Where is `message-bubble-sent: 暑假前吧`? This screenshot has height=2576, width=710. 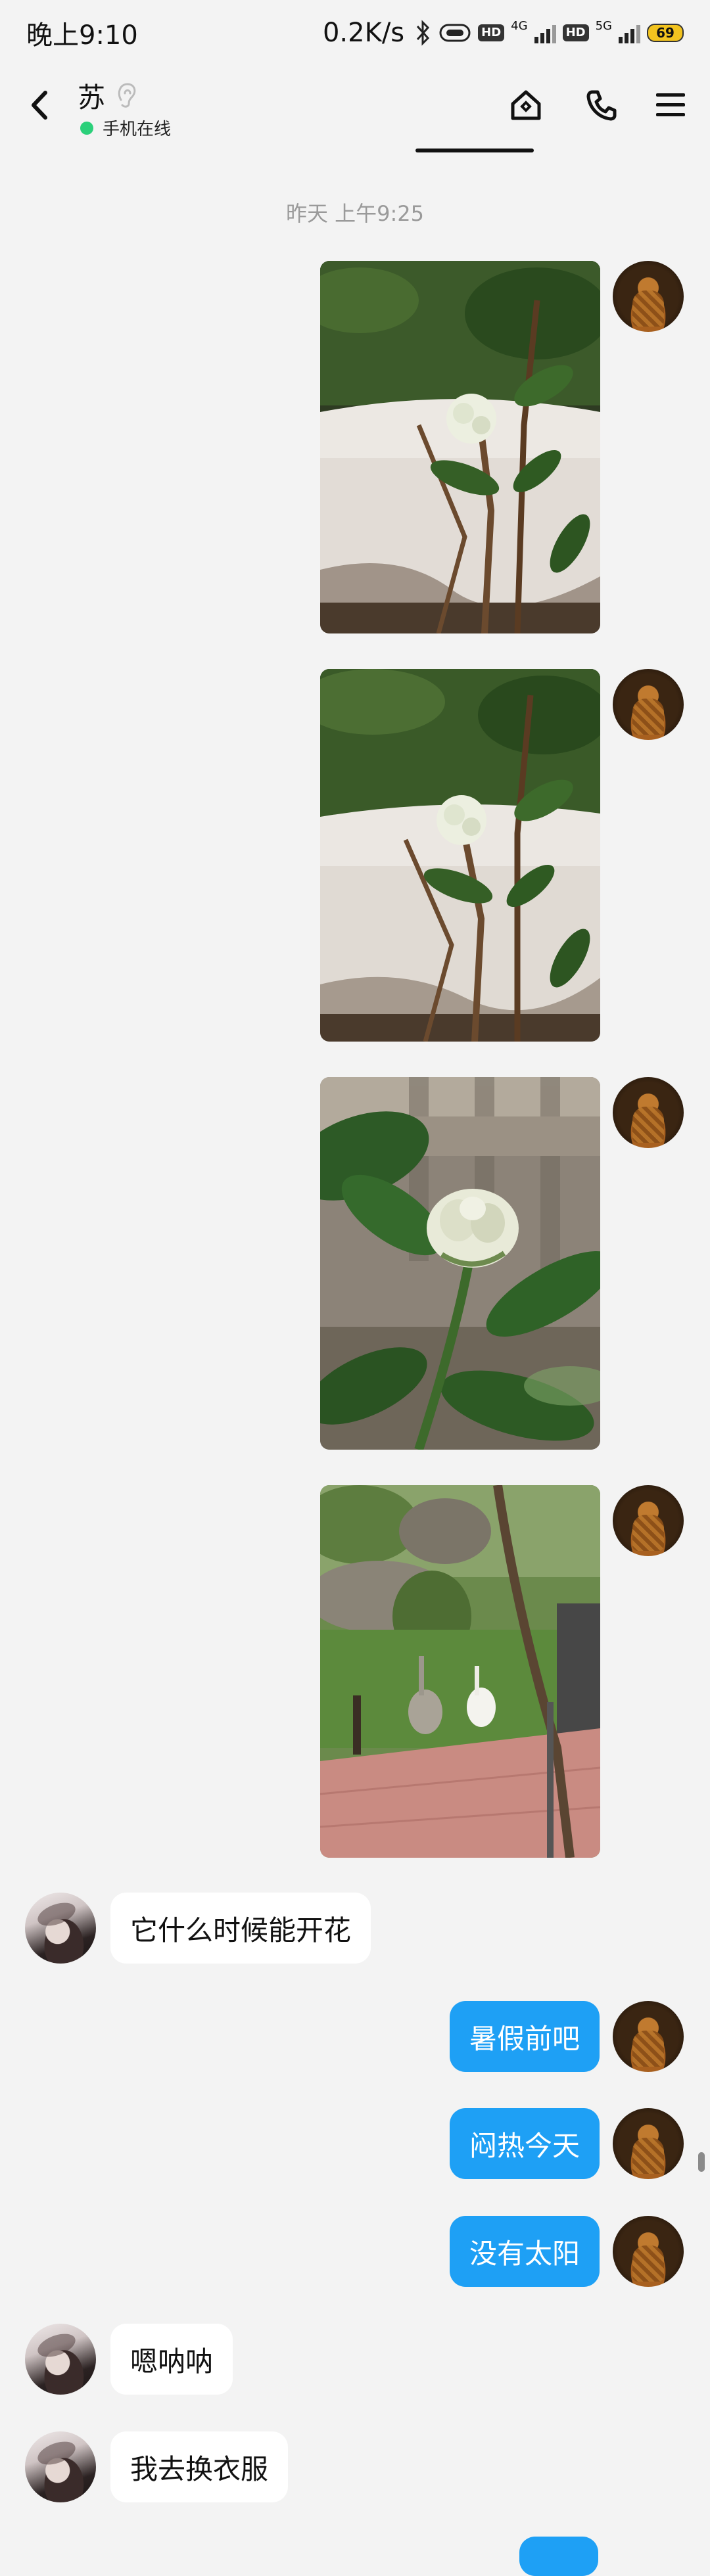
message-bubble-sent: 暑假前吧 is located at coordinates (524, 2037).